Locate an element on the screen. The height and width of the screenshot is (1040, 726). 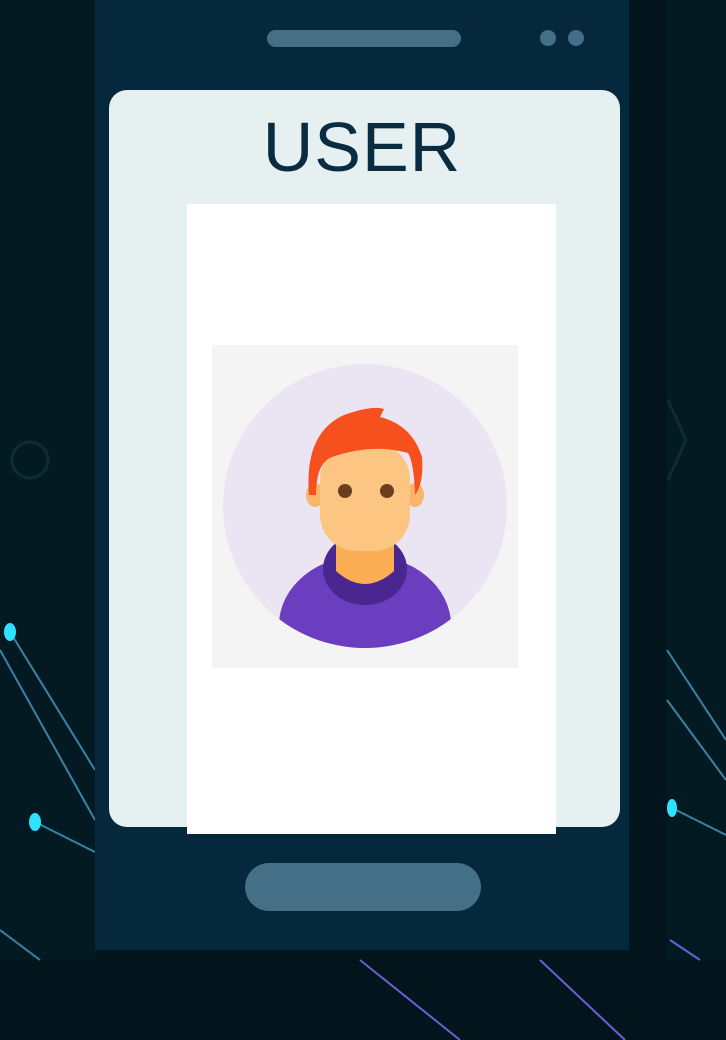
avatar-frame is located at coordinates (365, 506).